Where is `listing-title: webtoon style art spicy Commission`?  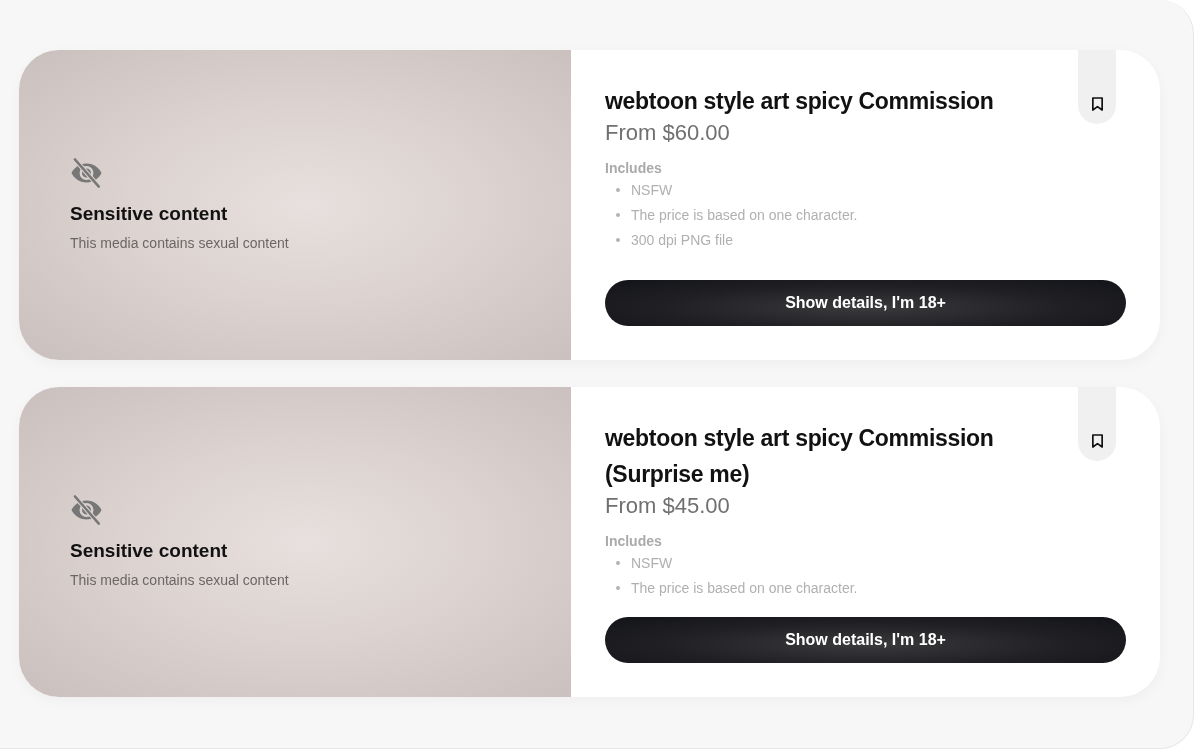
listing-title: webtoon style art spicy Commission is located at coordinates (799, 101).